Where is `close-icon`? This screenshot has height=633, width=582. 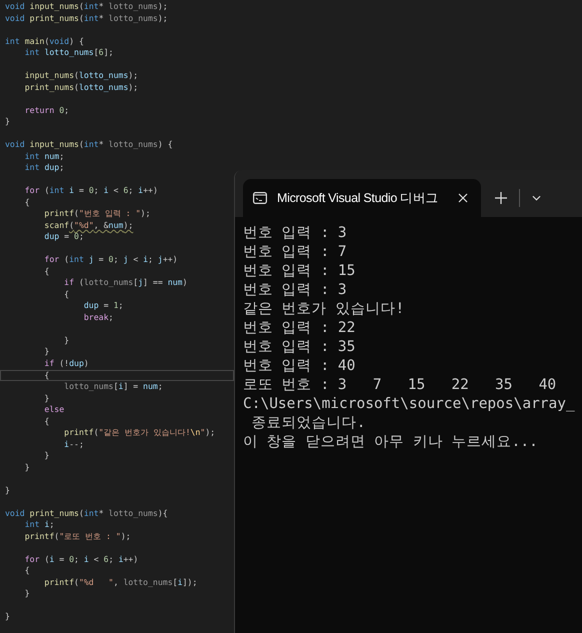 close-icon is located at coordinates (463, 198).